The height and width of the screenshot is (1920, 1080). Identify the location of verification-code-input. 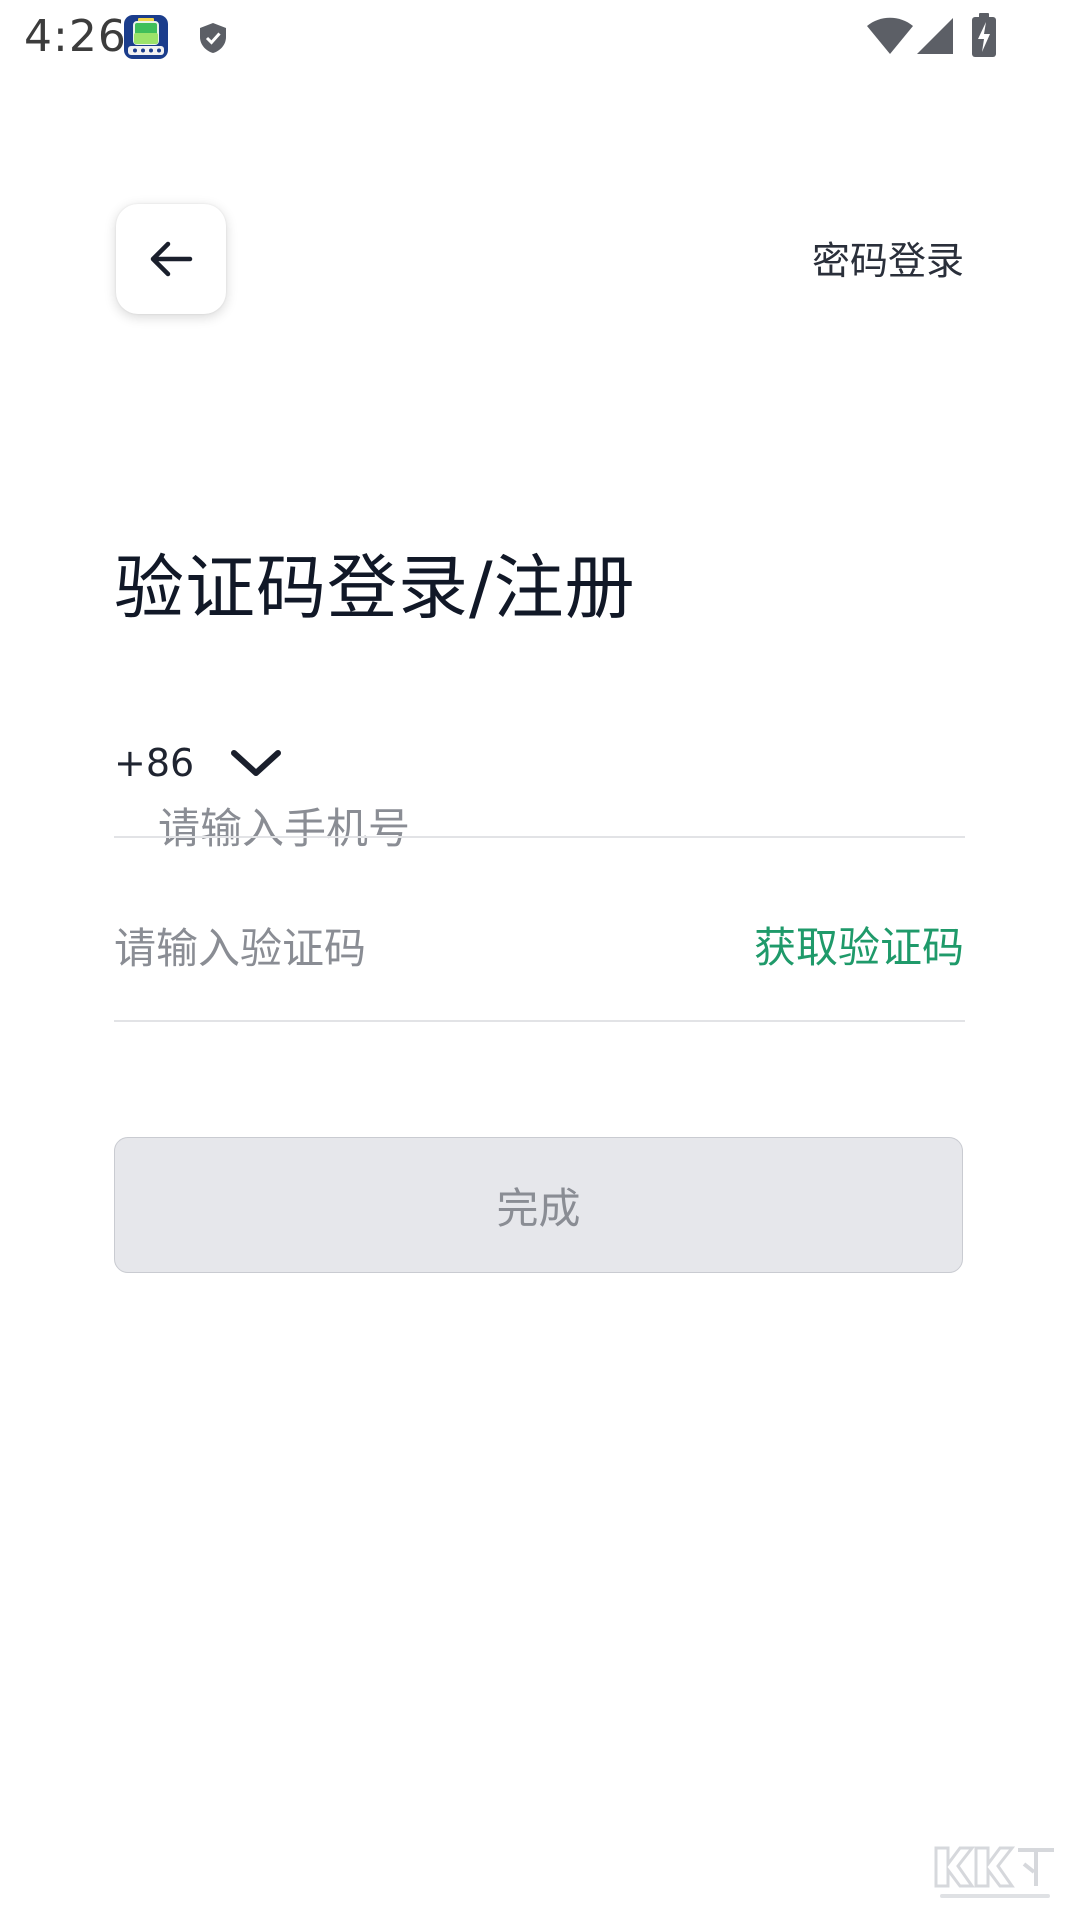
(394, 948).